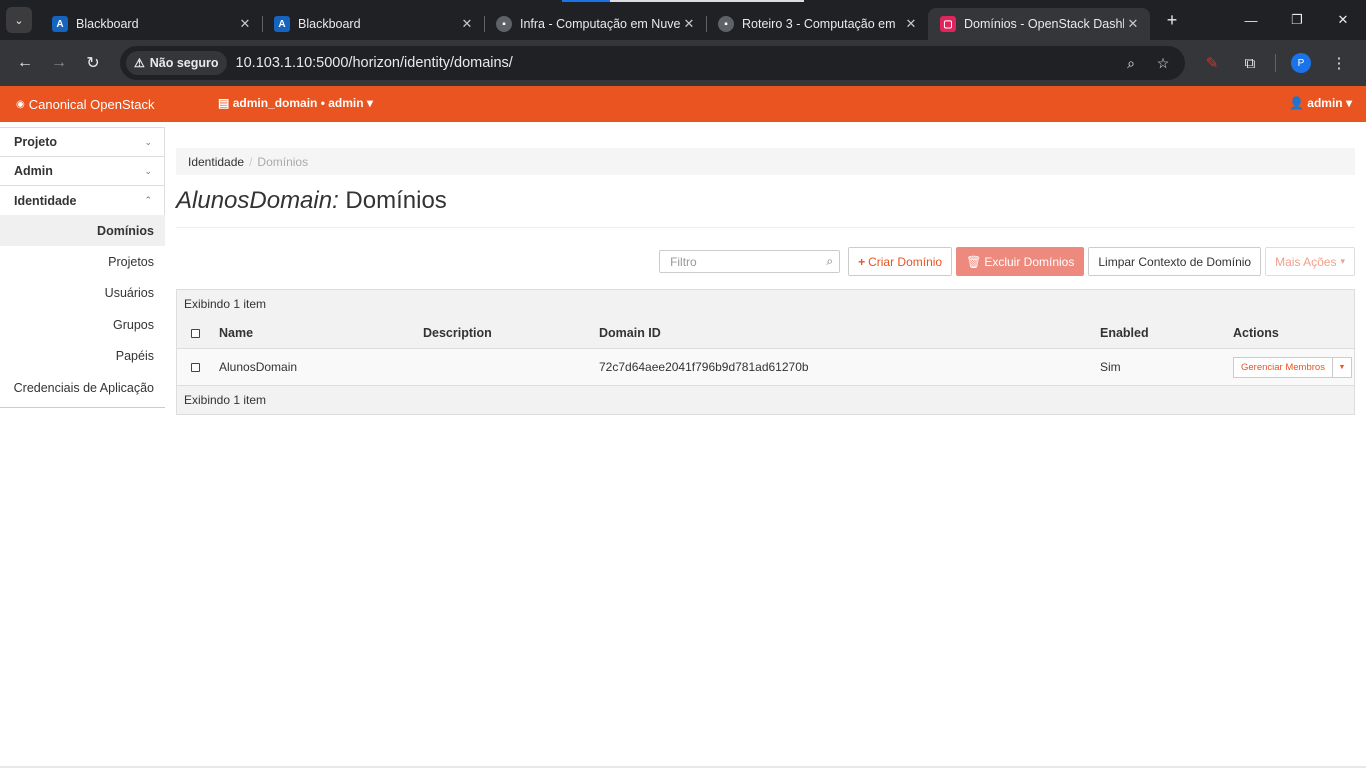  I want to click on chevron-up-icon: ⌃, so click(148, 200).